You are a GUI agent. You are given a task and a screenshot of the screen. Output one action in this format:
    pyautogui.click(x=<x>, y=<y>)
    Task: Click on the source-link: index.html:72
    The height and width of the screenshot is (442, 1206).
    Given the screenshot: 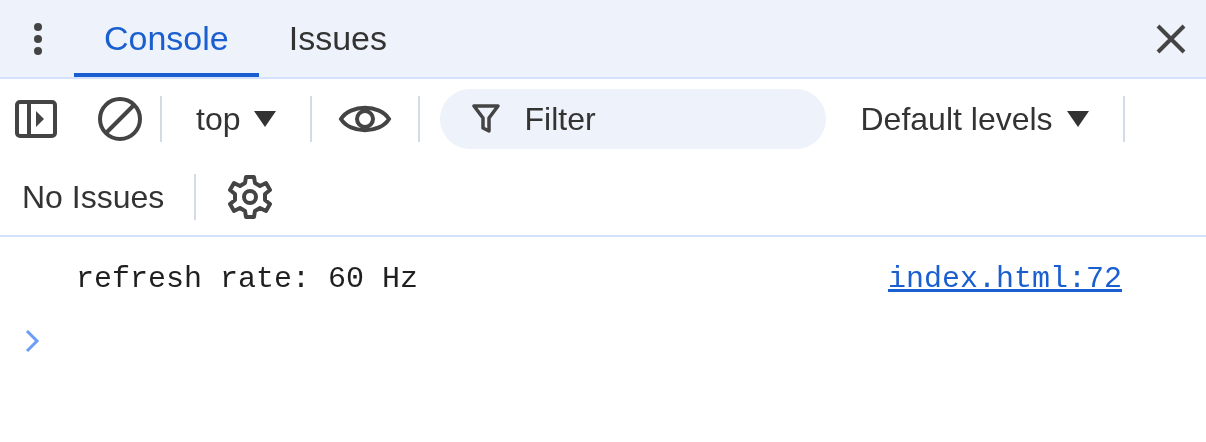 What is the action you would take?
    pyautogui.click(x=1004, y=279)
    